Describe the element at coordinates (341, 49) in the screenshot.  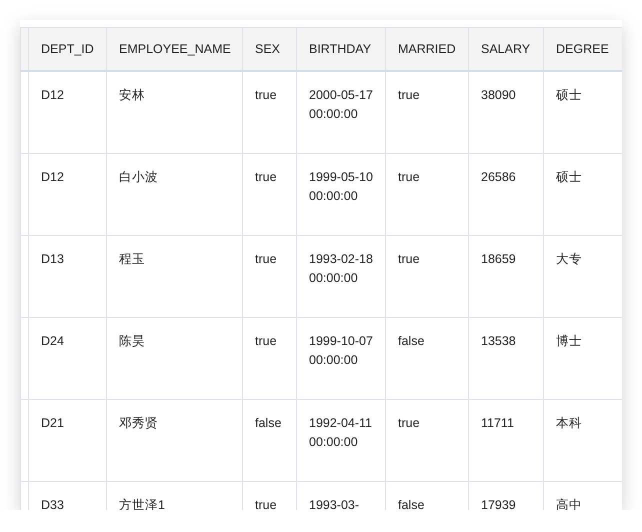
I see `column-header: BIRTHDAY` at that location.